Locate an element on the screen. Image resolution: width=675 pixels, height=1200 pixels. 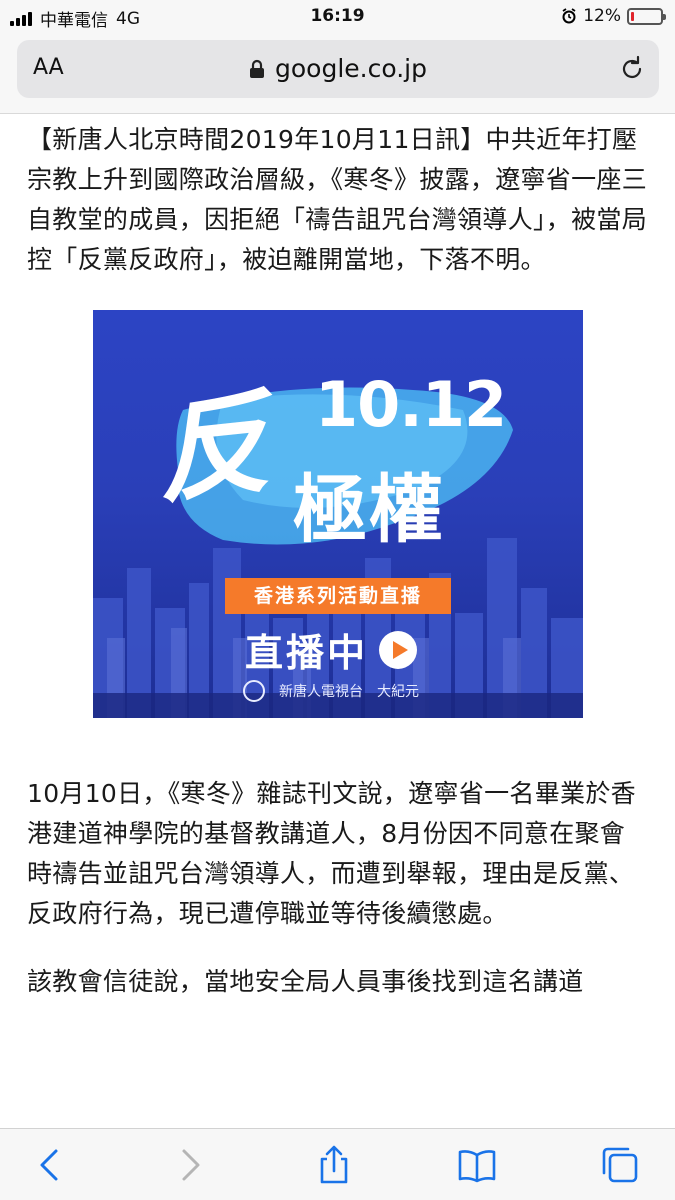
url-display: google.co.jp is located at coordinates (338, 68).